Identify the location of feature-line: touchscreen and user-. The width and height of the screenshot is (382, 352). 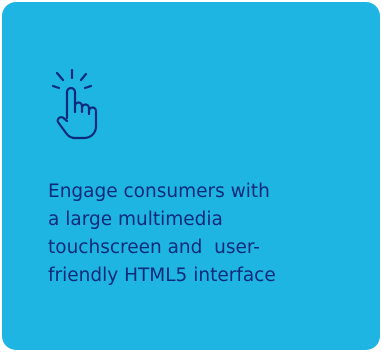
(154, 247).